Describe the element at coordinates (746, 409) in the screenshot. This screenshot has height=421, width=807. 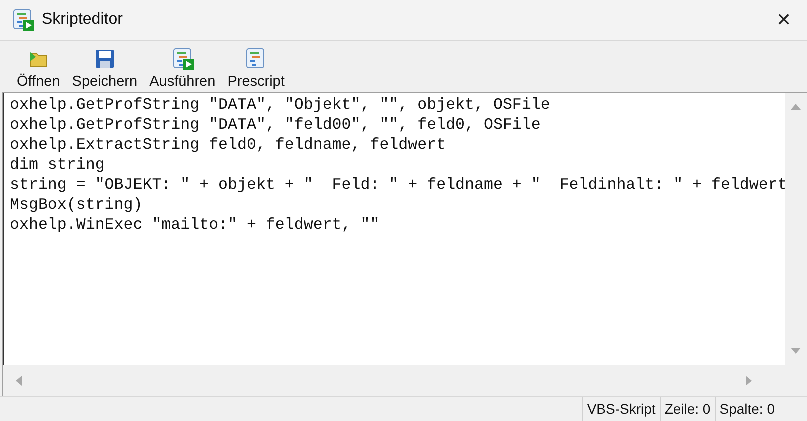
I see `status-text: Spalte: 0` at that location.